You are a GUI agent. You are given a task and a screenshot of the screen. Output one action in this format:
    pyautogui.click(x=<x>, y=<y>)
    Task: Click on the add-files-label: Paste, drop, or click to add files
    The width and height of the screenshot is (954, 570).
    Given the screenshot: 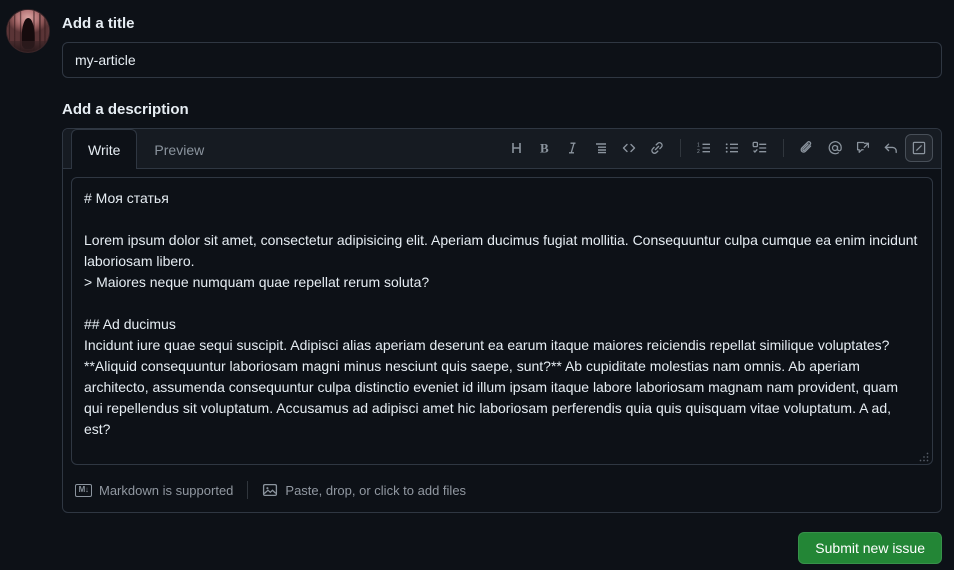 What is the action you would take?
    pyautogui.click(x=376, y=490)
    